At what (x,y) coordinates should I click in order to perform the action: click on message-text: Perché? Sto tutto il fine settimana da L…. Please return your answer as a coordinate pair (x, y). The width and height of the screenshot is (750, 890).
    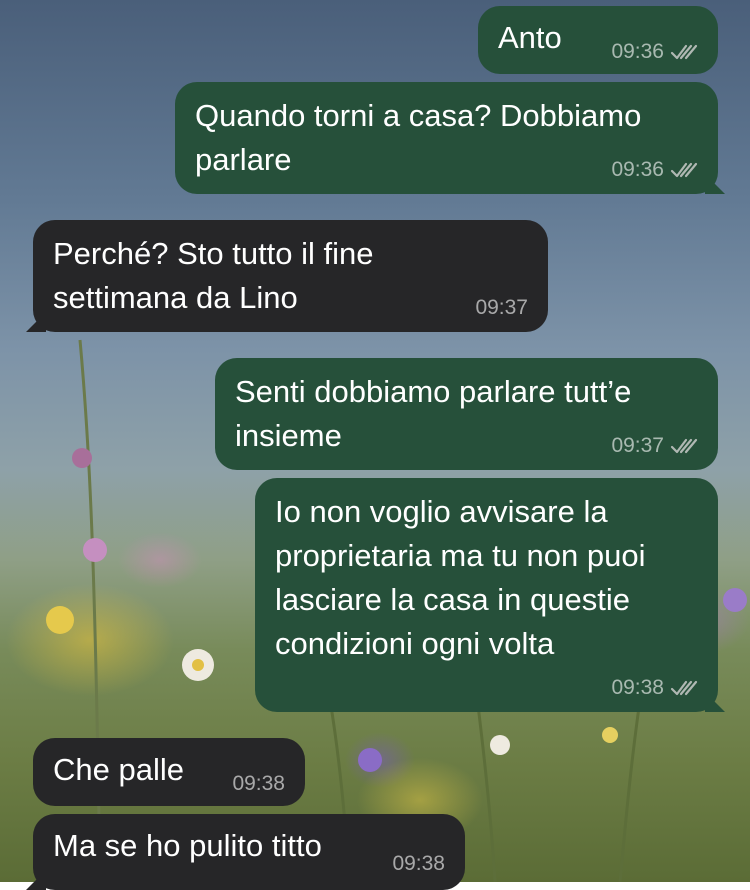
    Looking at the image, I should click on (213, 275).